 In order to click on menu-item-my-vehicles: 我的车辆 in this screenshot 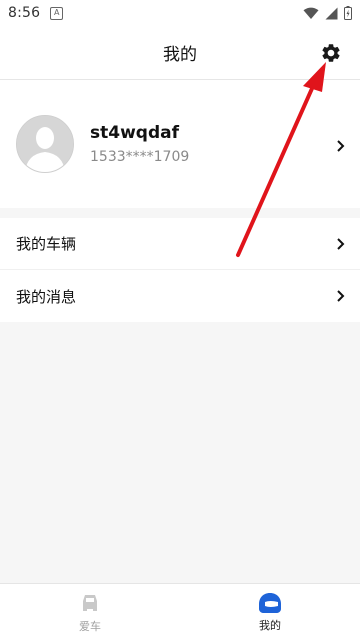, I will do `click(180, 244)`.